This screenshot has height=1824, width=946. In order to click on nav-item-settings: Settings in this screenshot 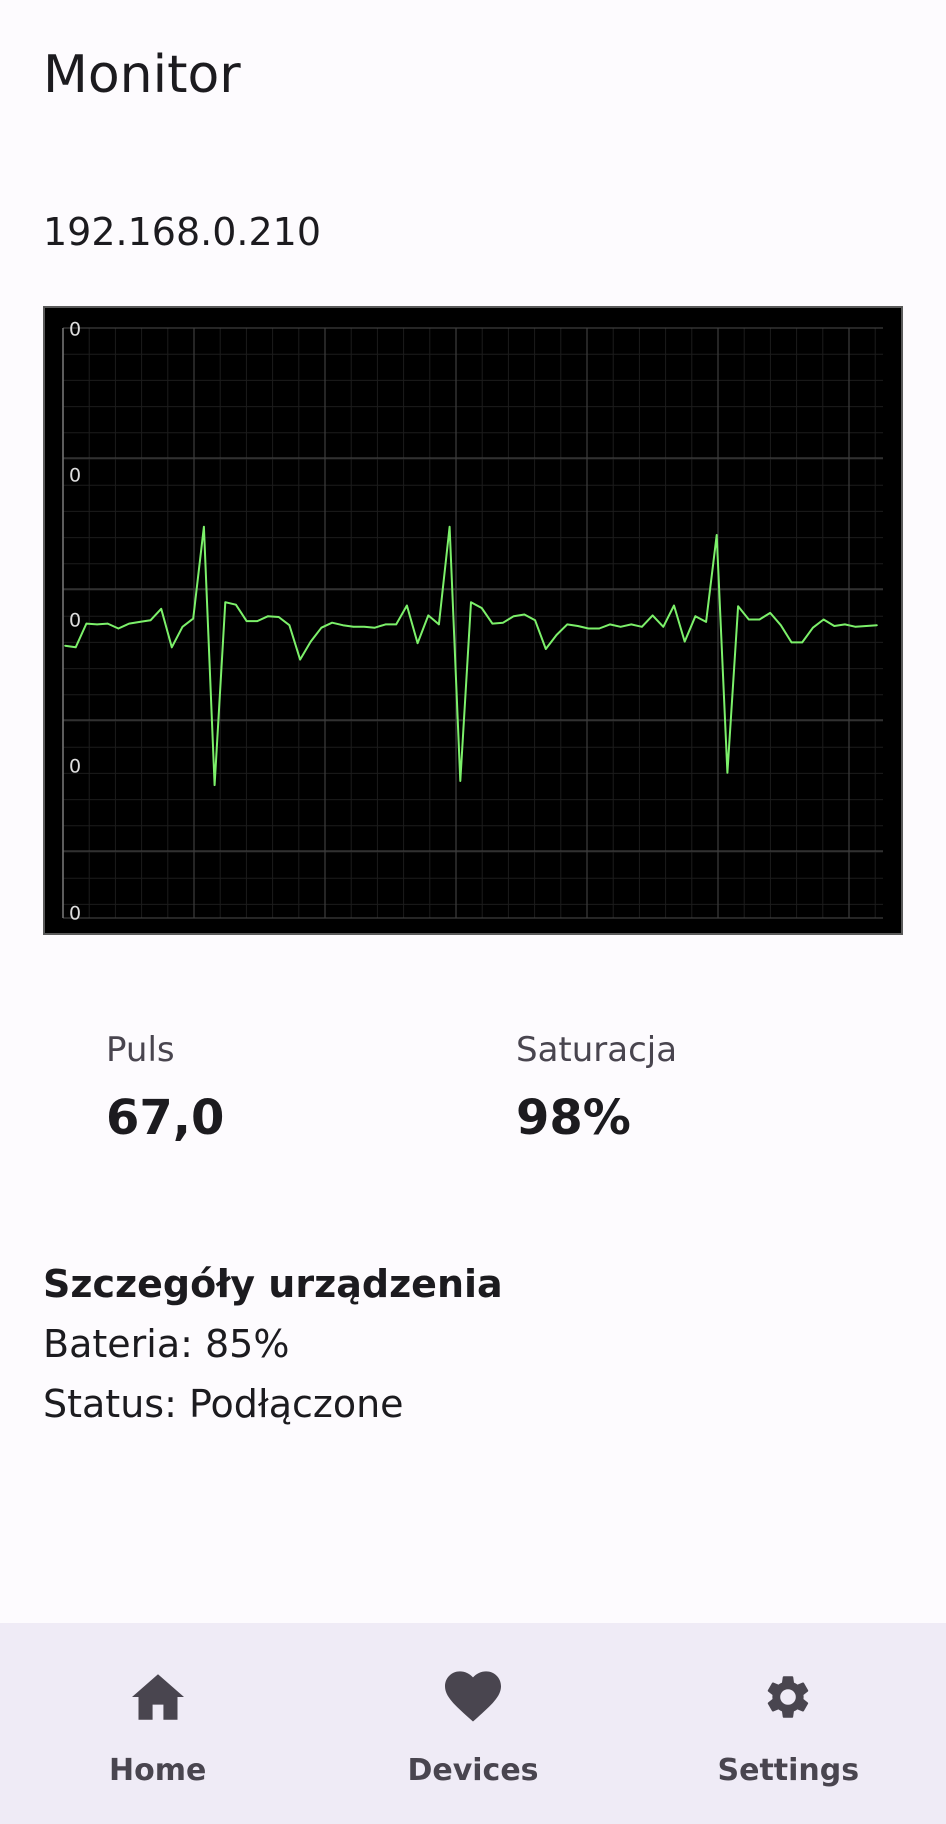, I will do `click(788, 1723)`.